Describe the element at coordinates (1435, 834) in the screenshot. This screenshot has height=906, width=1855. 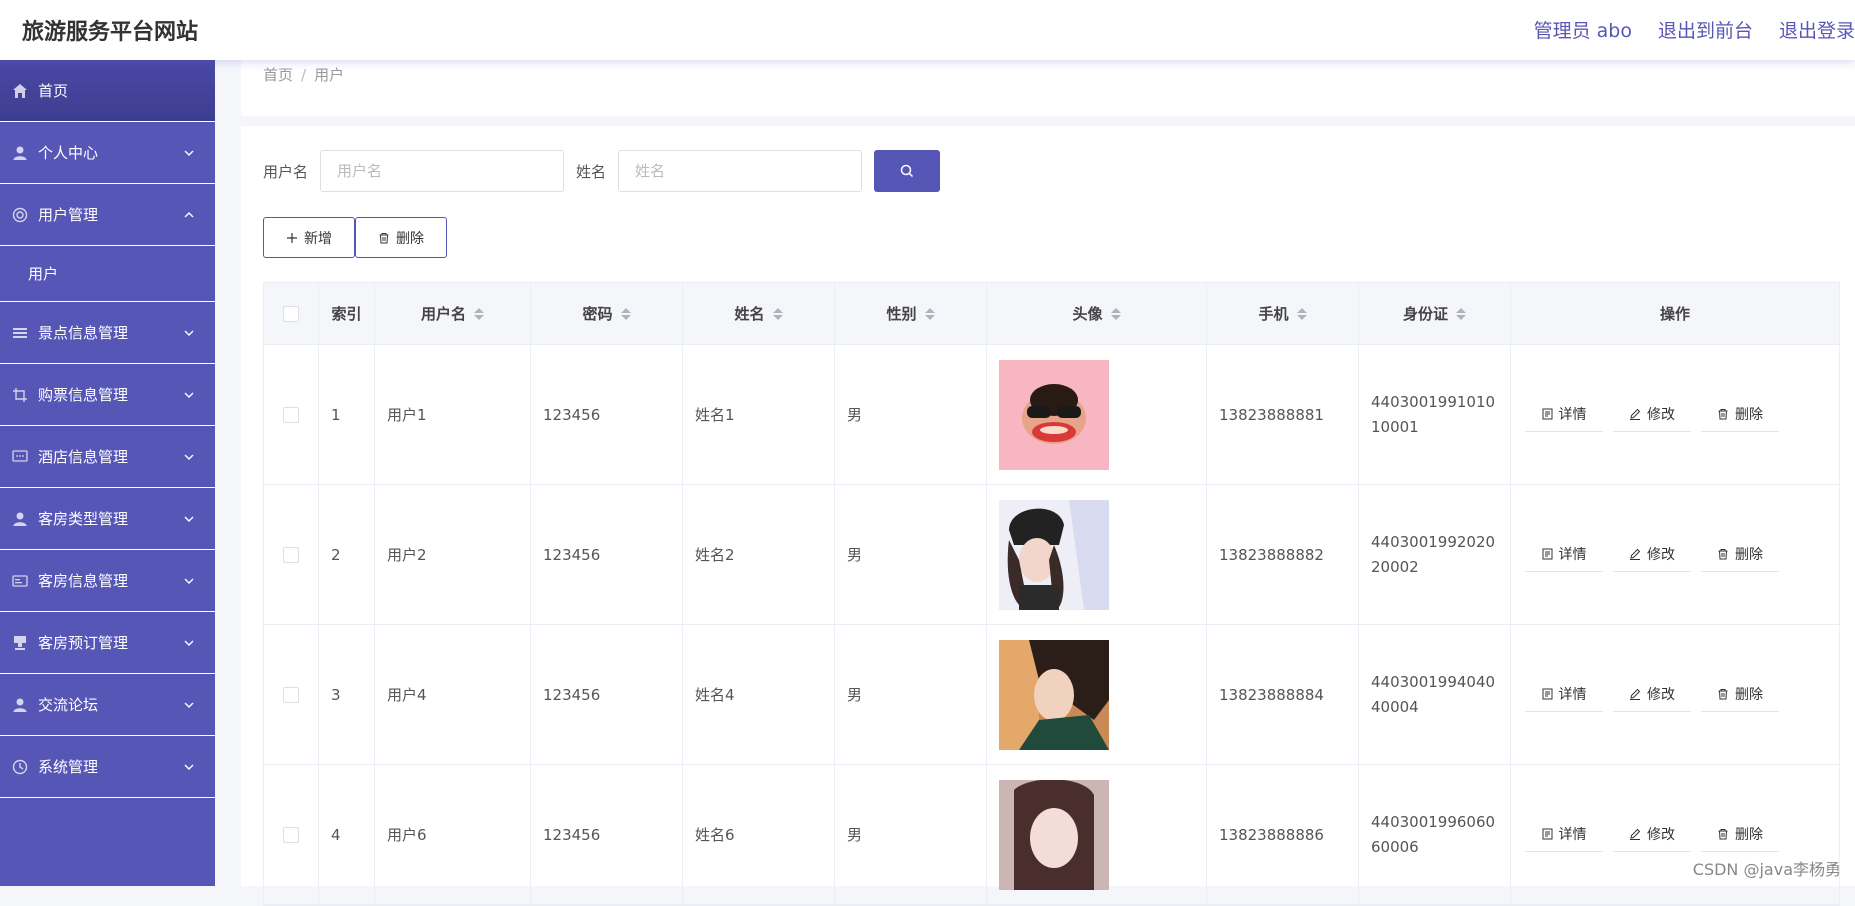
I see `cell-idcard: 440300199606060006` at that location.